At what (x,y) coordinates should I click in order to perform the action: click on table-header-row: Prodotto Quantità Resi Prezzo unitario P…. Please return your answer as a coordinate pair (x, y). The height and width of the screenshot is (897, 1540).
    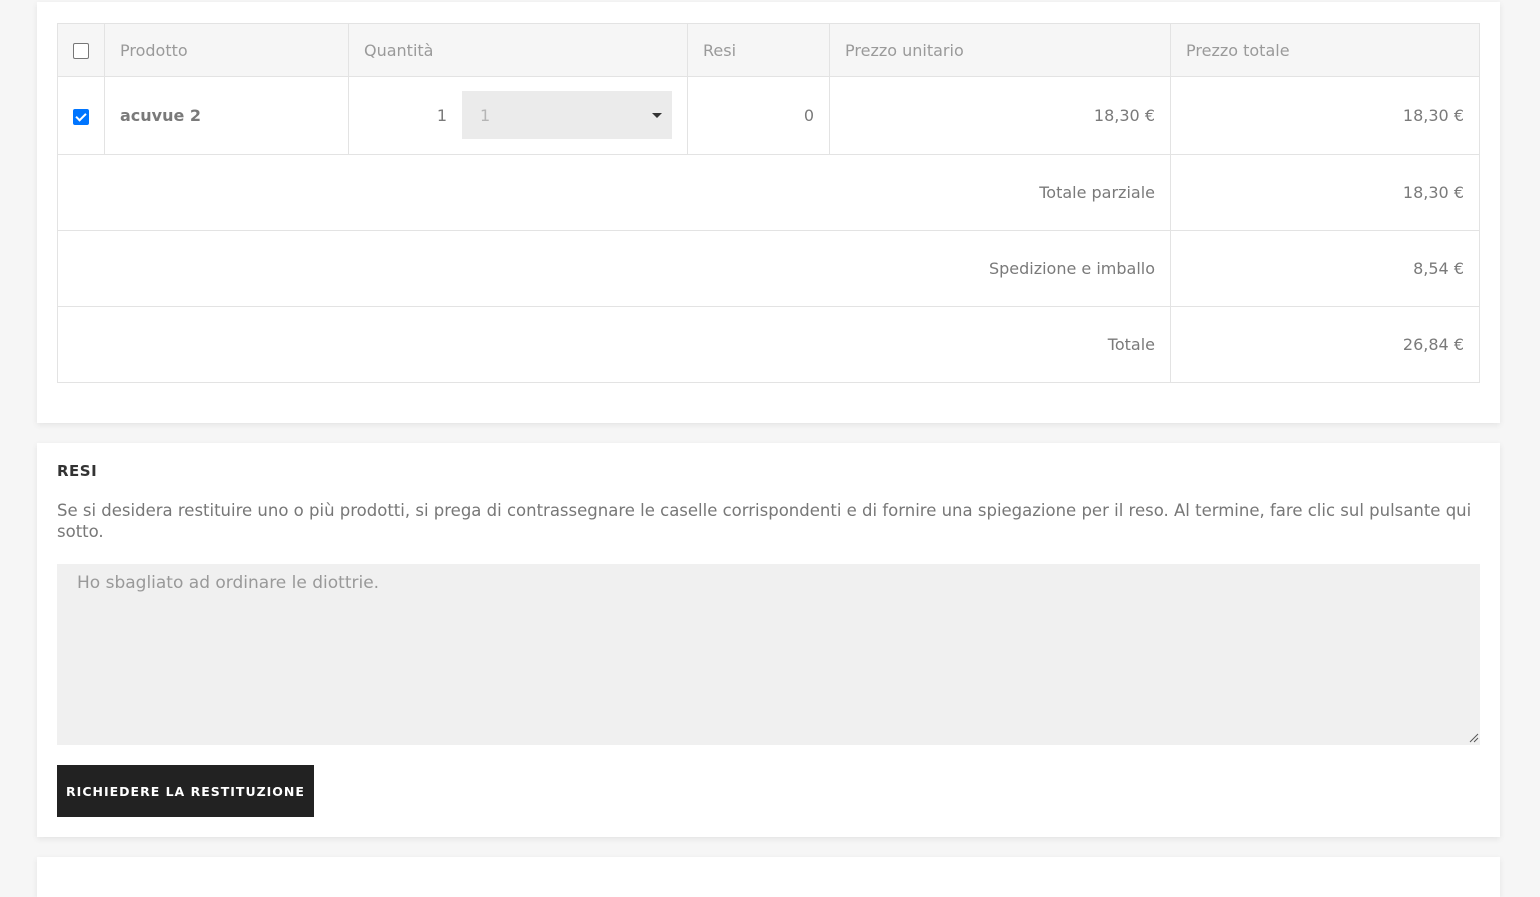
    Looking at the image, I should click on (768, 50).